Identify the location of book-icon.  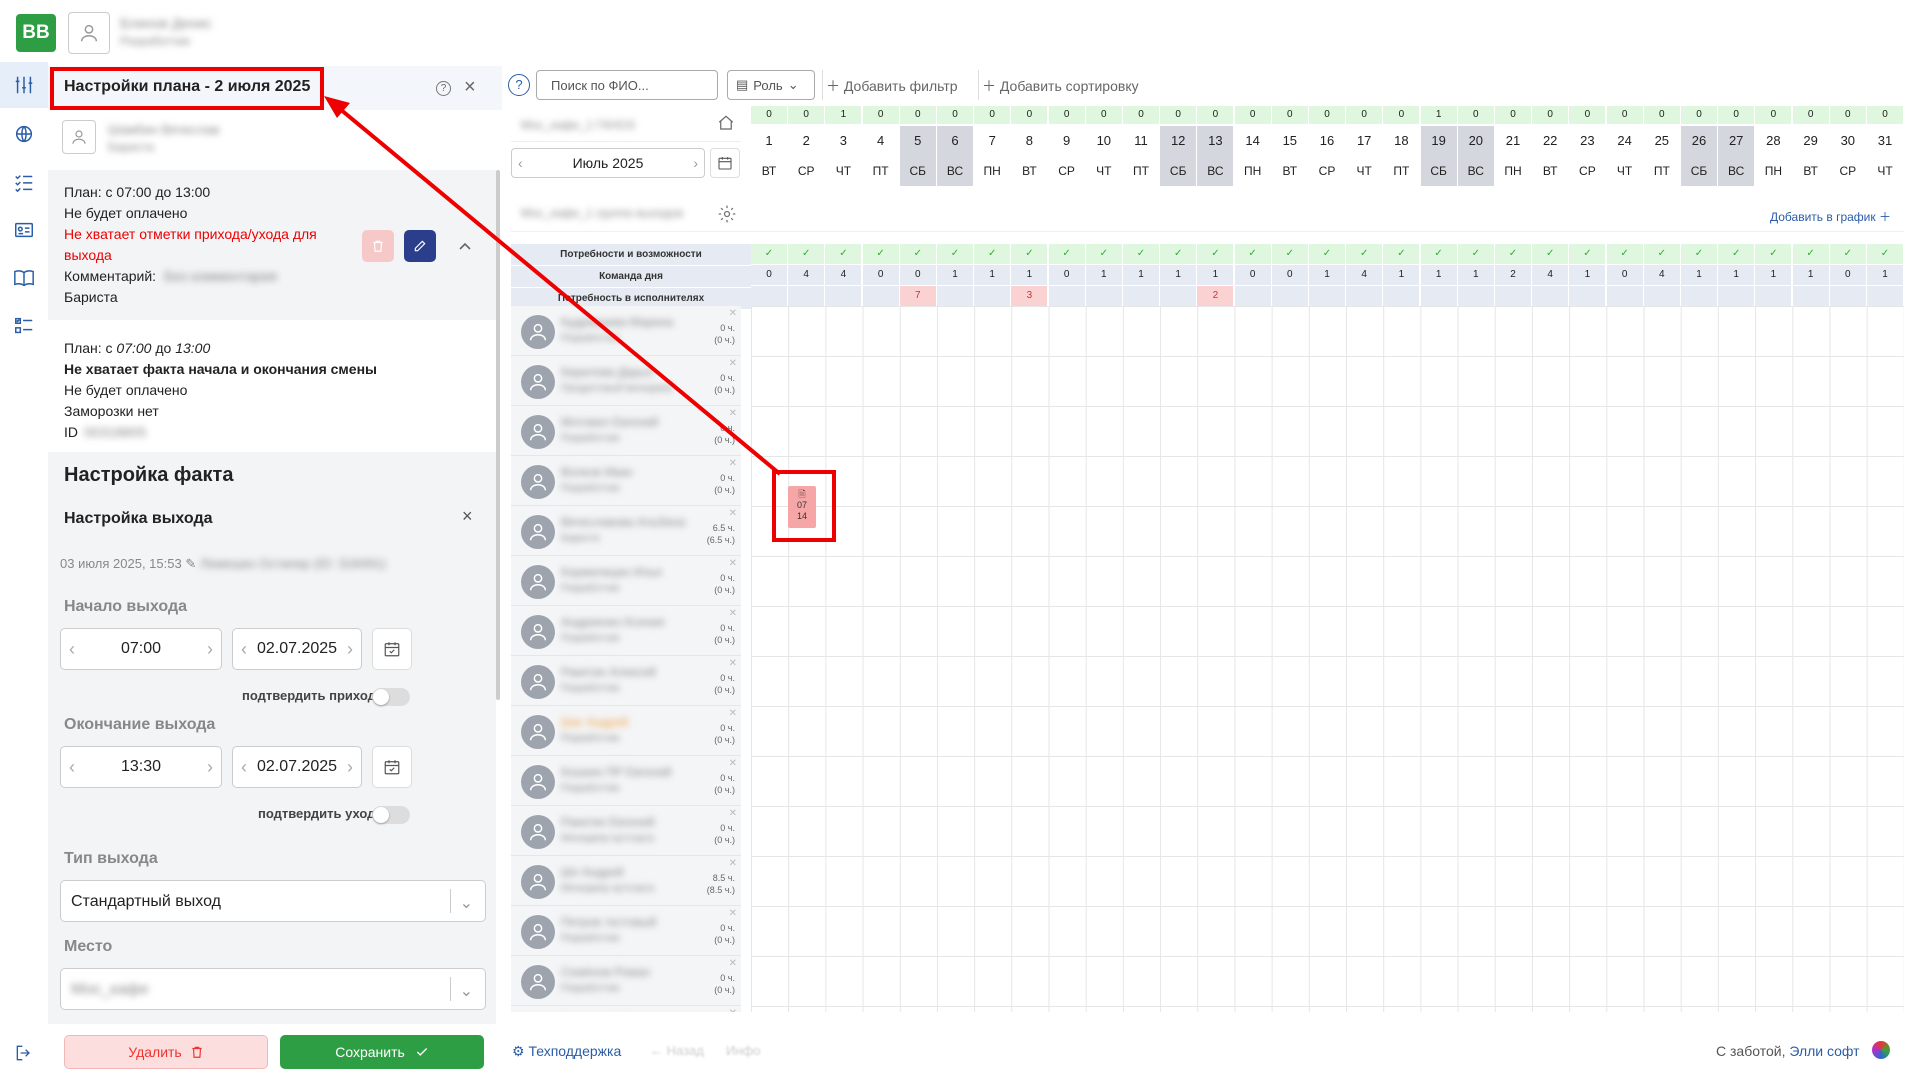
(24, 278).